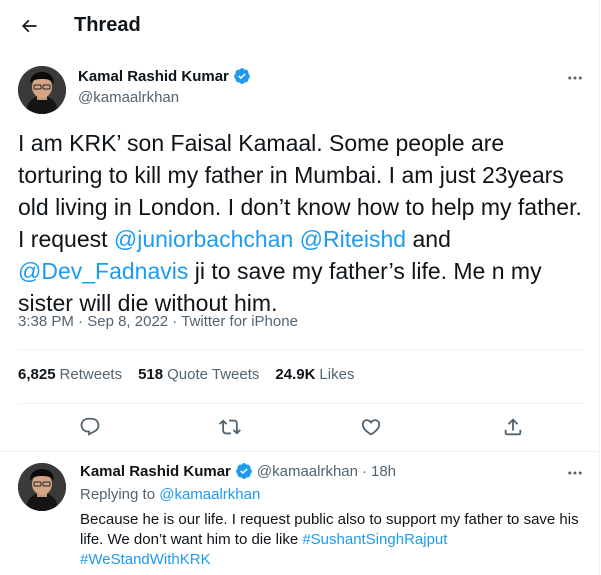 This screenshot has width=601, height=575. I want to click on back-button, so click(29, 26).